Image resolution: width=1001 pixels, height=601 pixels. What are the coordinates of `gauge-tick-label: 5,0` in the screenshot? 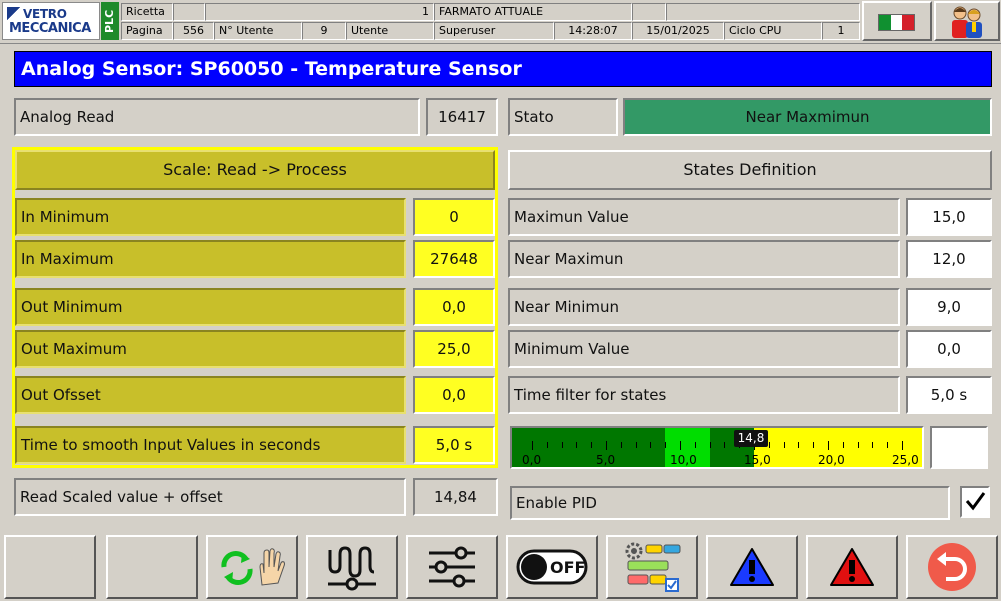 It's located at (606, 460).